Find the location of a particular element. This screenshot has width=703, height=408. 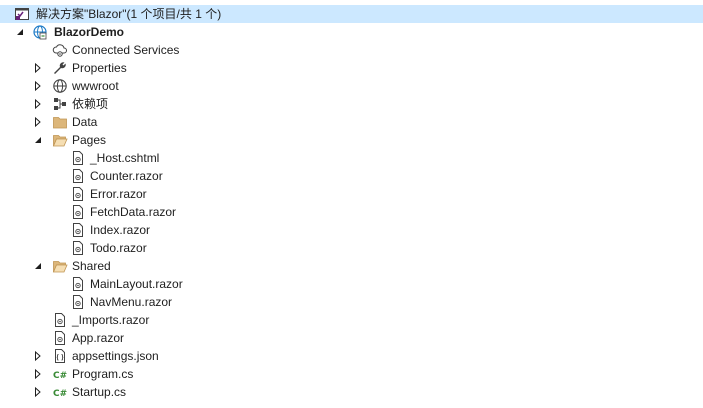

solution-icon is located at coordinates (22, 14).